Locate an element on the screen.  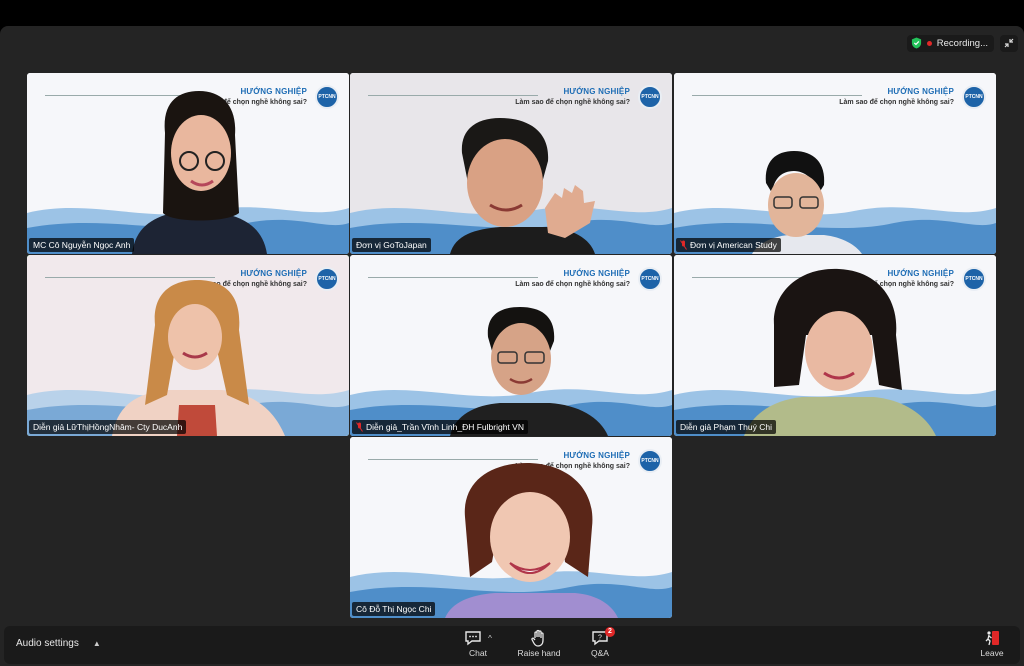
participant-name-label: Đơn vị GoToJapan is located at coordinates (391, 245).